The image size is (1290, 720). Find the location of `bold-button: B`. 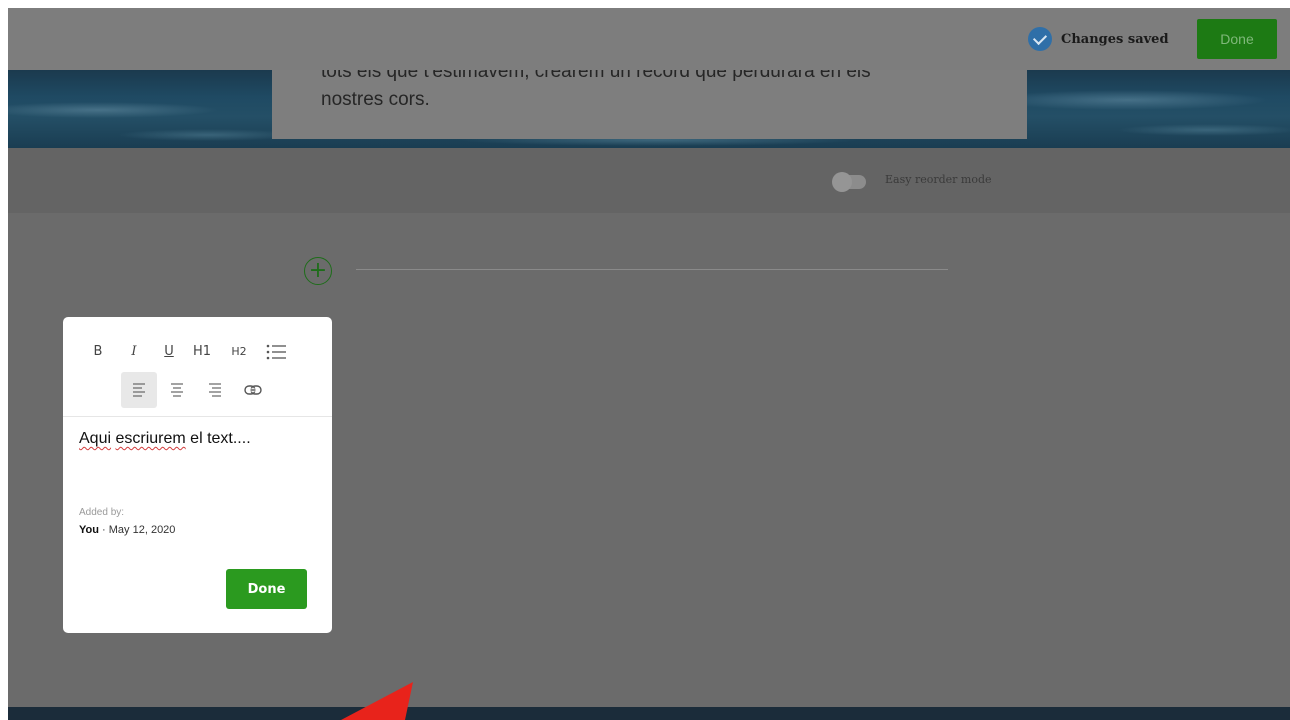

bold-button: B is located at coordinates (98, 352).